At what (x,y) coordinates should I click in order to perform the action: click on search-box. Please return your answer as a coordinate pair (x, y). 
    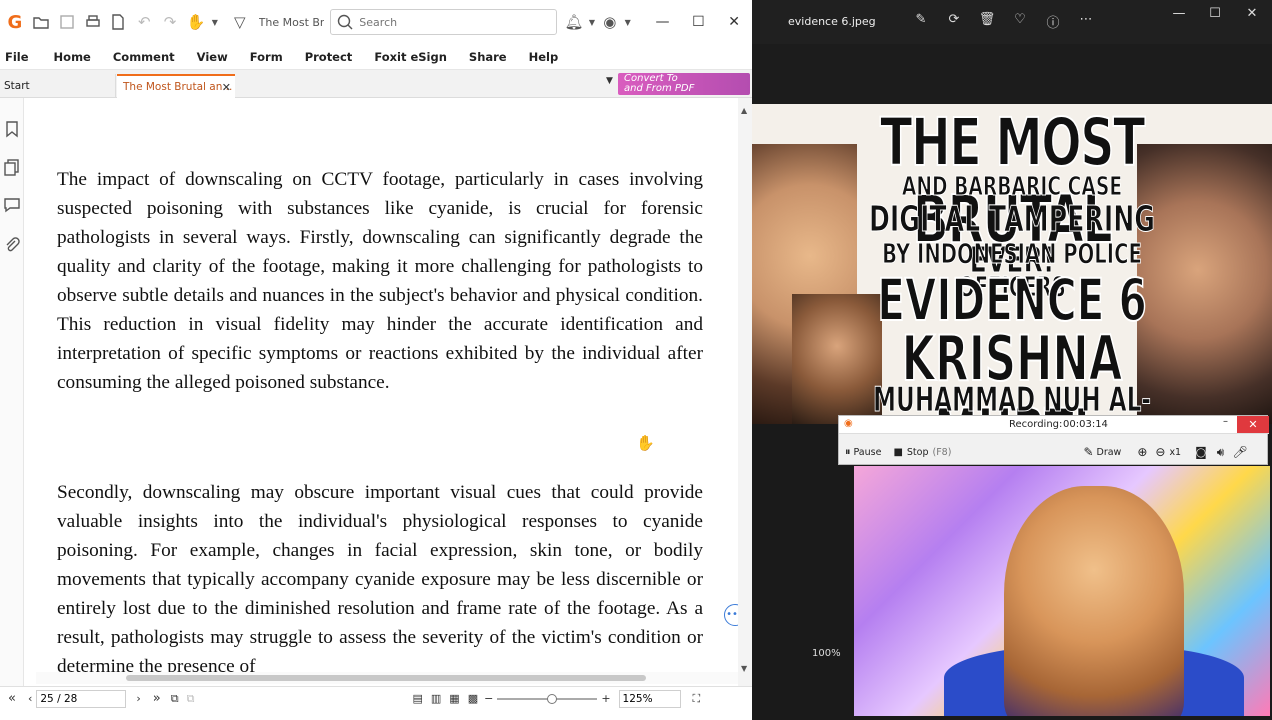
    Looking at the image, I should click on (444, 22).